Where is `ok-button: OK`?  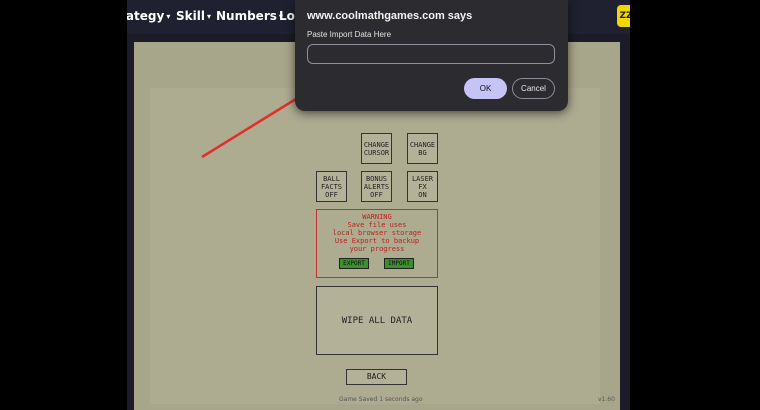
ok-button: OK is located at coordinates (485, 88).